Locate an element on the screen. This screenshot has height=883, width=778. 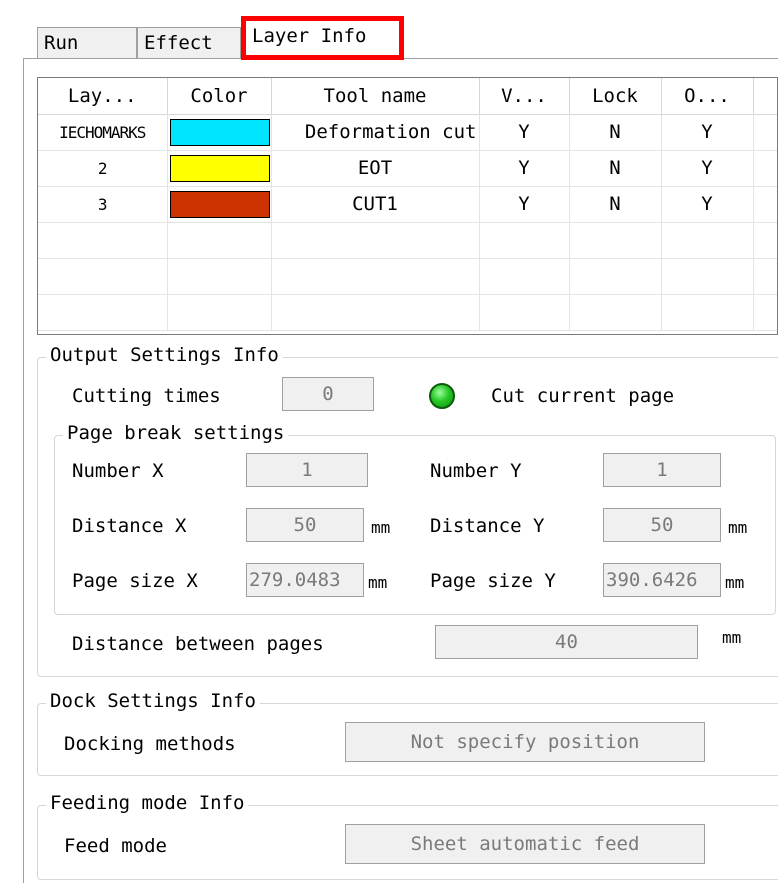
column-header-tool-name: Tool name is located at coordinates (375, 96).